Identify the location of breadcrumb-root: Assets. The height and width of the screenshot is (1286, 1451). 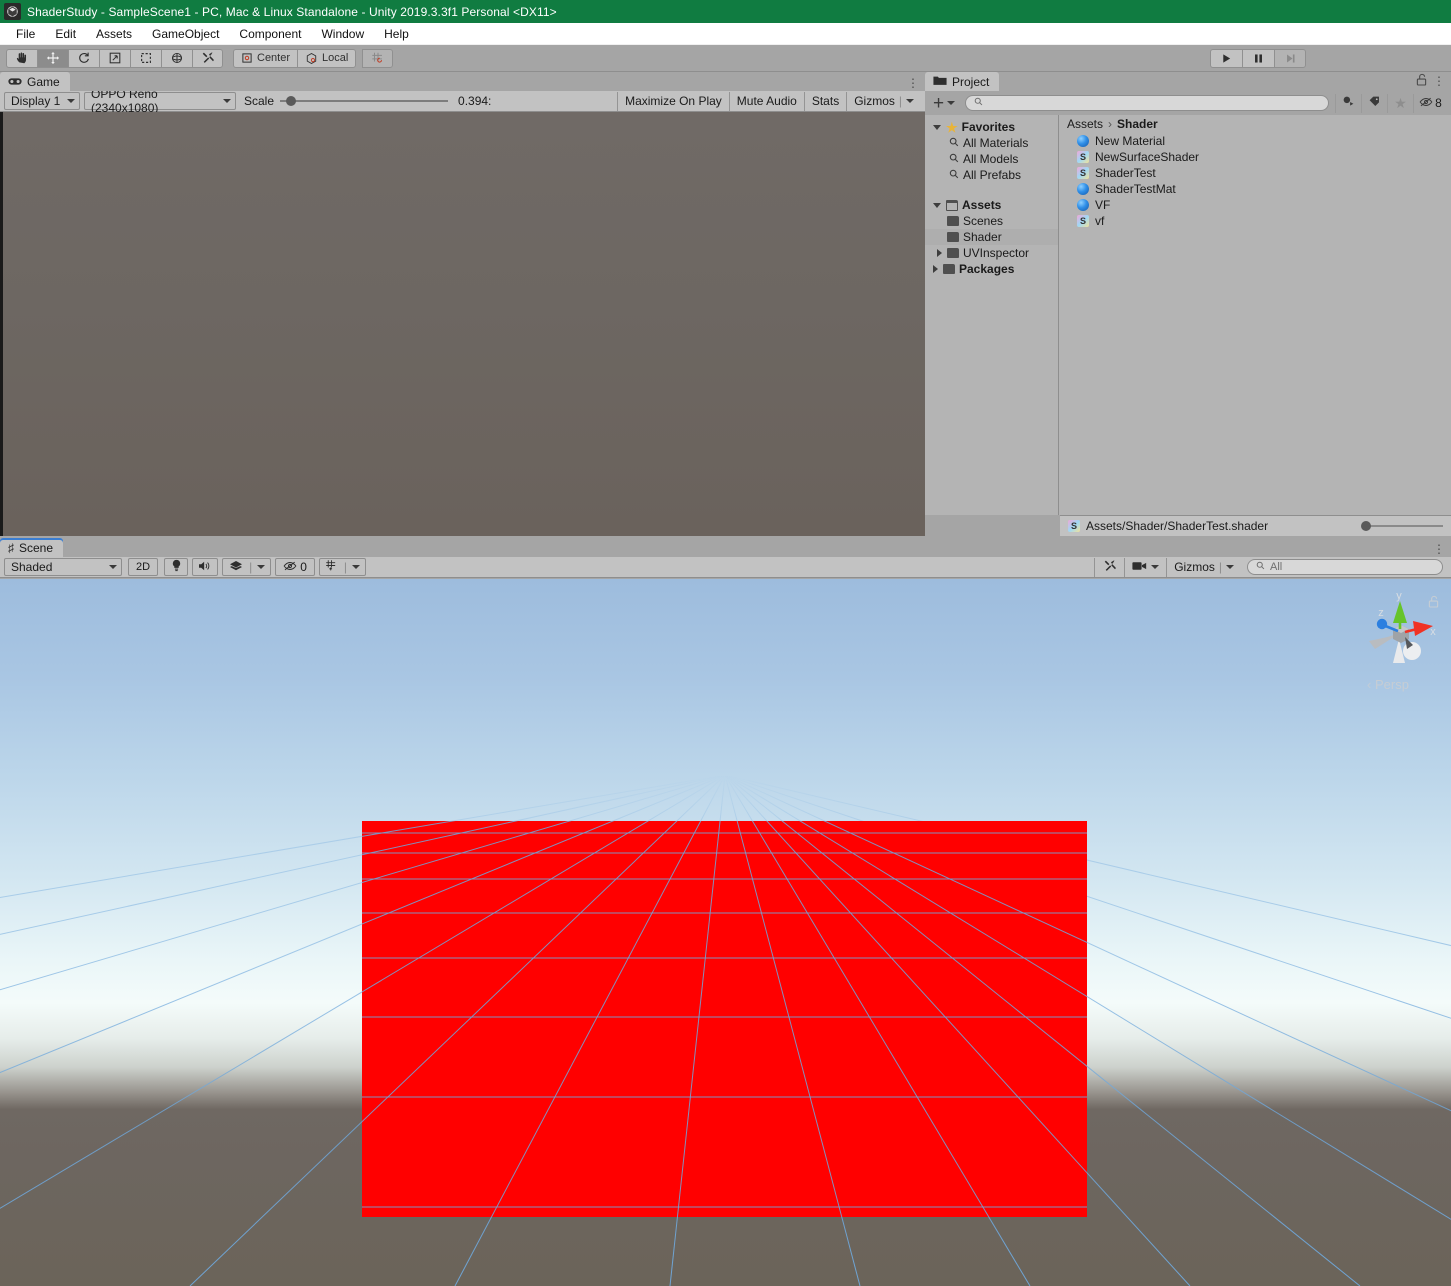
(1085, 124).